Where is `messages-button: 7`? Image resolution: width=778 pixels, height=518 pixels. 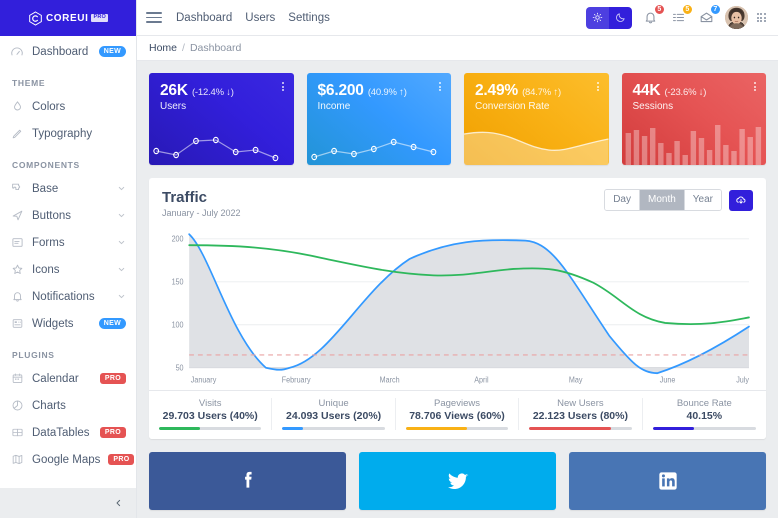 messages-button: 7 is located at coordinates (709, 15).